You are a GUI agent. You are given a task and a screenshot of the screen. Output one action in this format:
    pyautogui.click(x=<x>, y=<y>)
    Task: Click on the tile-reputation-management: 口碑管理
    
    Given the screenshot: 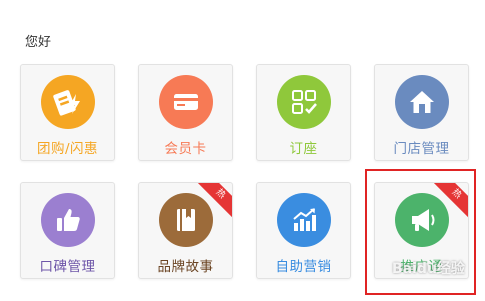 What is the action you would take?
    pyautogui.click(x=67, y=230)
    